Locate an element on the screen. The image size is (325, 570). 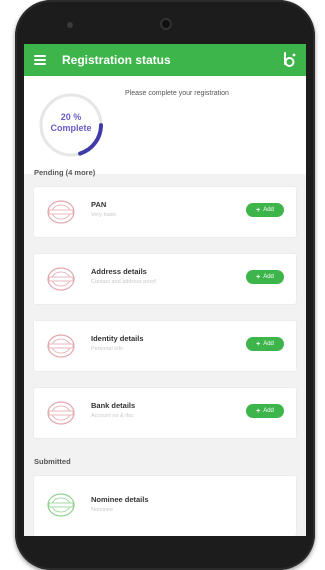
pending-section-label: Pending (4 more) is located at coordinates (65, 172).